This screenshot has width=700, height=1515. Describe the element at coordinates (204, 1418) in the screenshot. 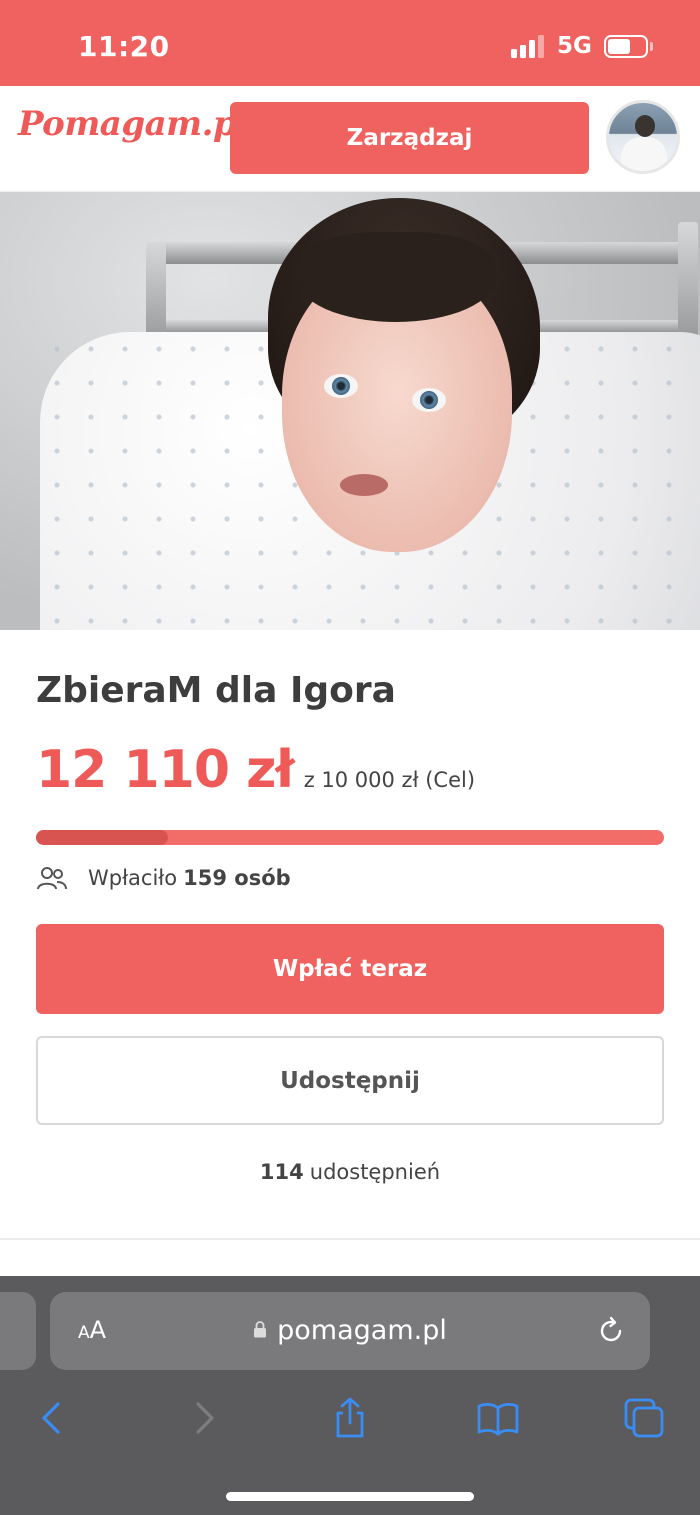

I see `chevron-right-icon` at that location.